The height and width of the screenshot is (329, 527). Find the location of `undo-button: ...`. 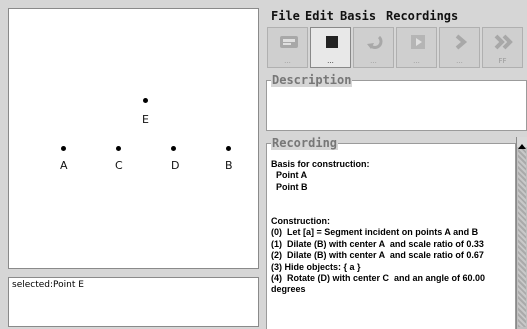

undo-button: ... is located at coordinates (373, 47).